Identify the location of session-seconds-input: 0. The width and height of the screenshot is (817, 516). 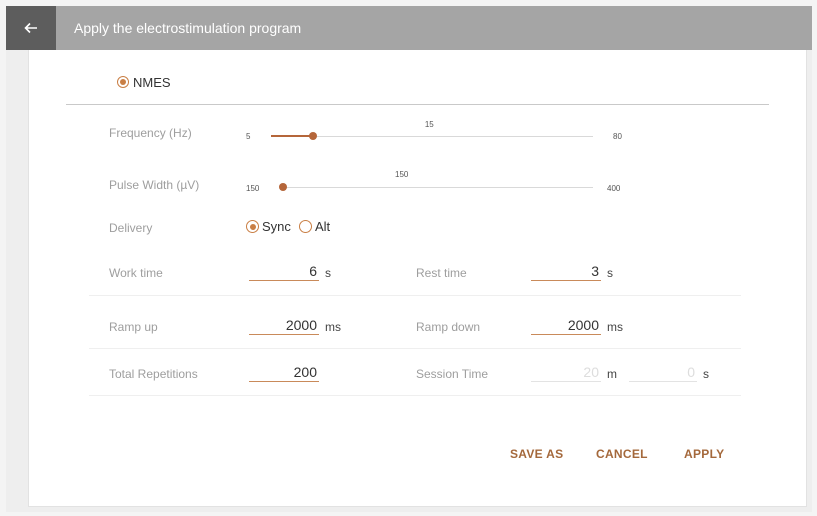
(663, 373).